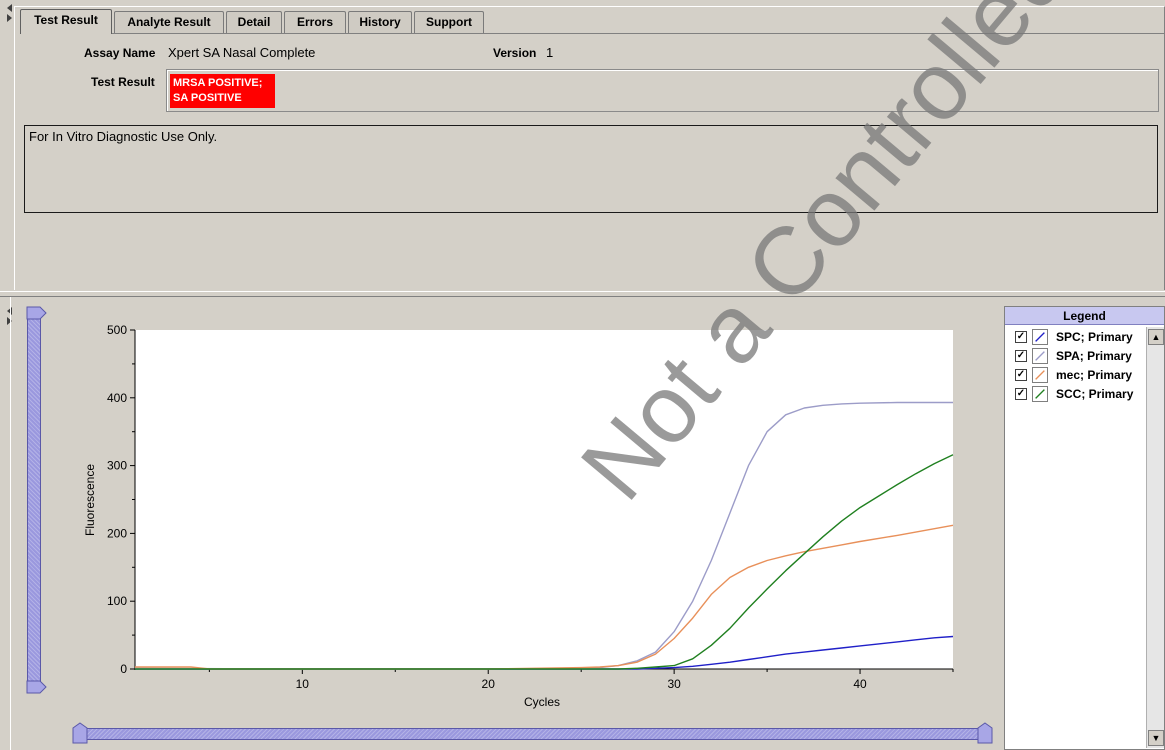 The height and width of the screenshot is (750, 1165). I want to click on notes-text-area: For In Vitro Diagnostic Use Only., so click(591, 169).